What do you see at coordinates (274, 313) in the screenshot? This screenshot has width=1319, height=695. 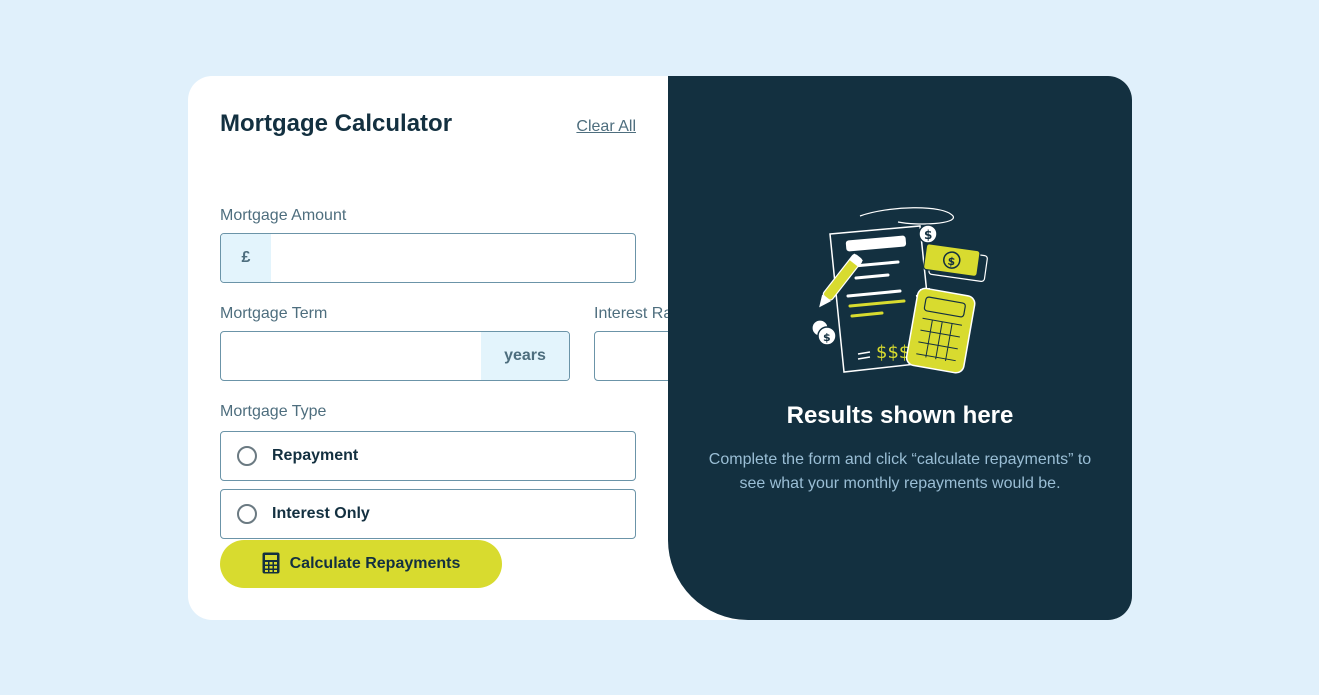 I see `mortgage-term-label: Mortgage Term` at bounding box center [274, 313].